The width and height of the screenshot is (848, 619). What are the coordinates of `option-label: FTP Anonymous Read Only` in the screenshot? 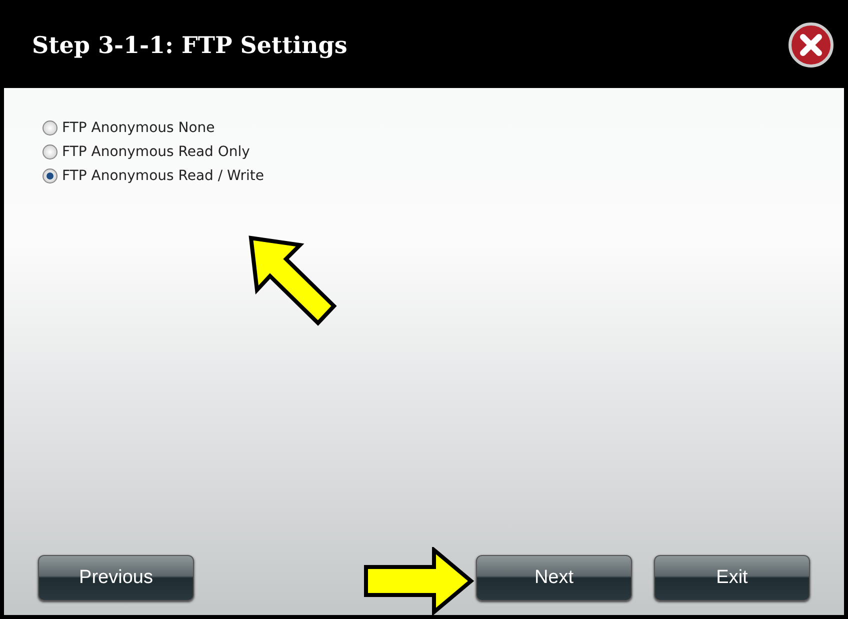 It's located at (156, 152).